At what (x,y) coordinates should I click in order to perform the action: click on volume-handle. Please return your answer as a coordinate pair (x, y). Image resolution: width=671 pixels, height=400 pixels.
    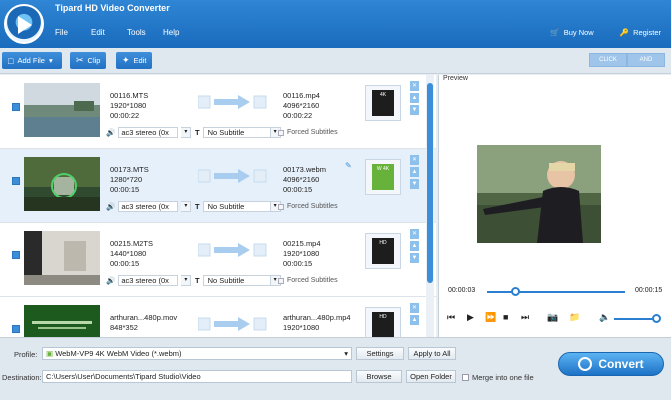
    Looking at the image, I should click on (656, 318).